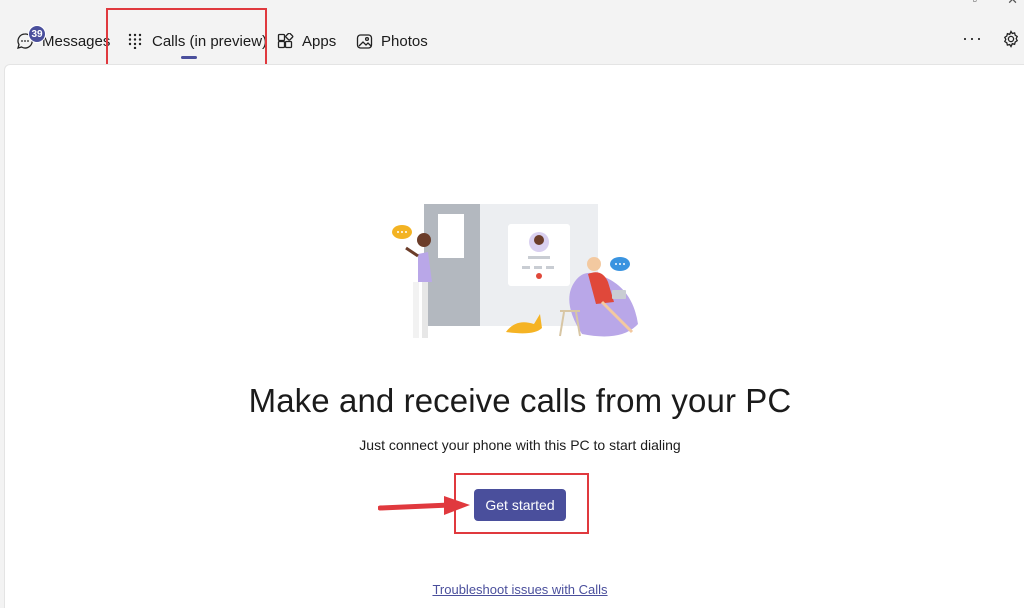 The width and height of the screenshot is (1024, 608). What do you see at coordinates (37, 34) in the screenshot?
I see `unread-badge: 39` at bounding box center [37, 34].